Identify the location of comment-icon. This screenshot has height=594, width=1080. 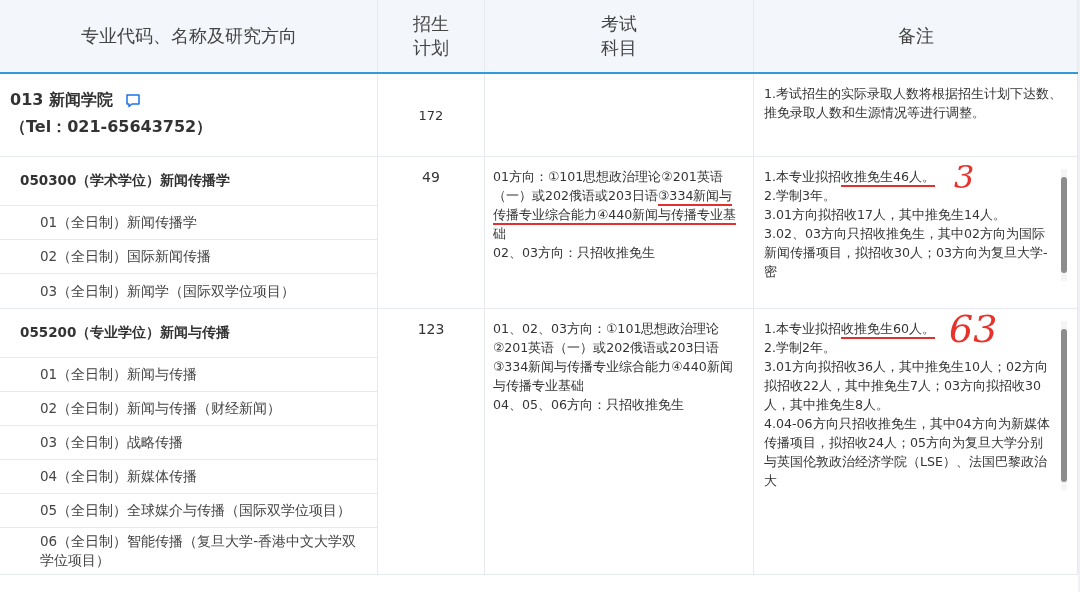
(132, 100).